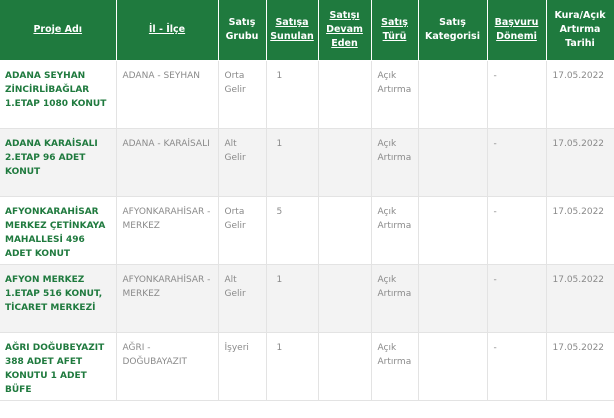 The image size is (614, 418). What do you see at coordinates (58, 30) in the screenshot?
I see `col-header-proje-adi: Proje Adı` at bounding box center [58, 30].